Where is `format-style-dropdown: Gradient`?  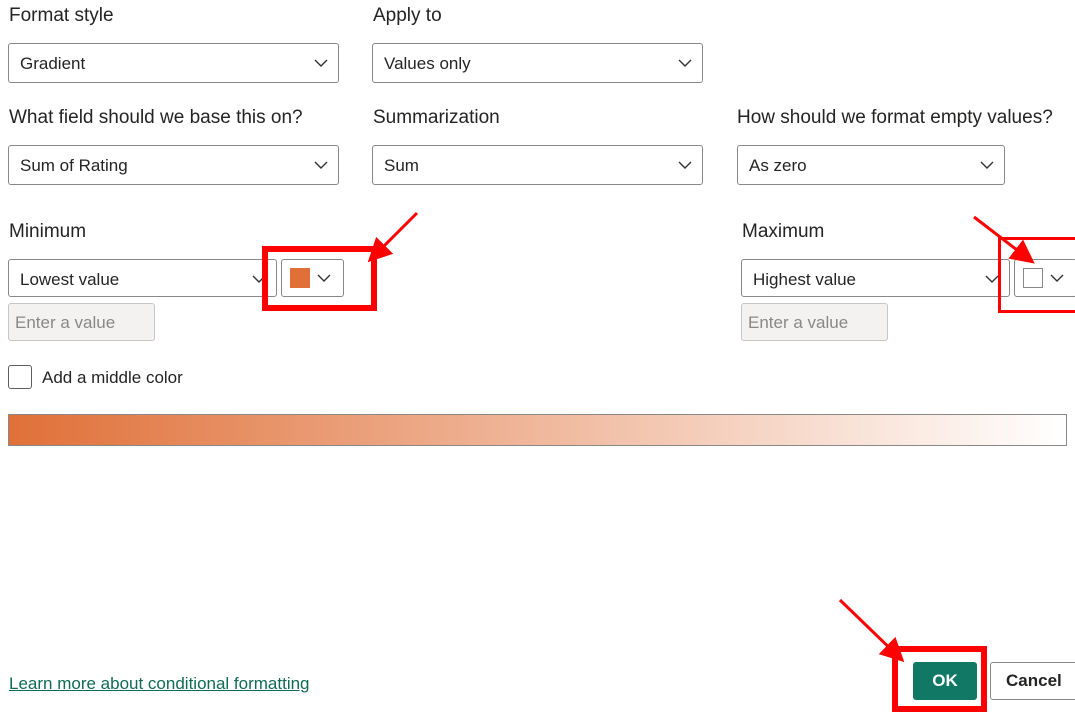 format-style-dropdown: Gradient is located at coordinates (173, 63).